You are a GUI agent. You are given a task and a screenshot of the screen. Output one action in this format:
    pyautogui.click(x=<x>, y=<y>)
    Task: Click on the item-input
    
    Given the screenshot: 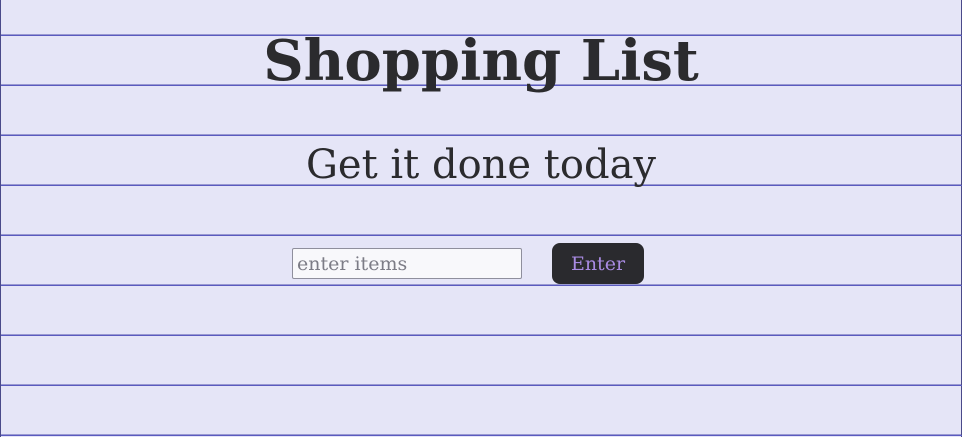 What is the action you would take?
    pyautogui.click(x=407, y=263)
    